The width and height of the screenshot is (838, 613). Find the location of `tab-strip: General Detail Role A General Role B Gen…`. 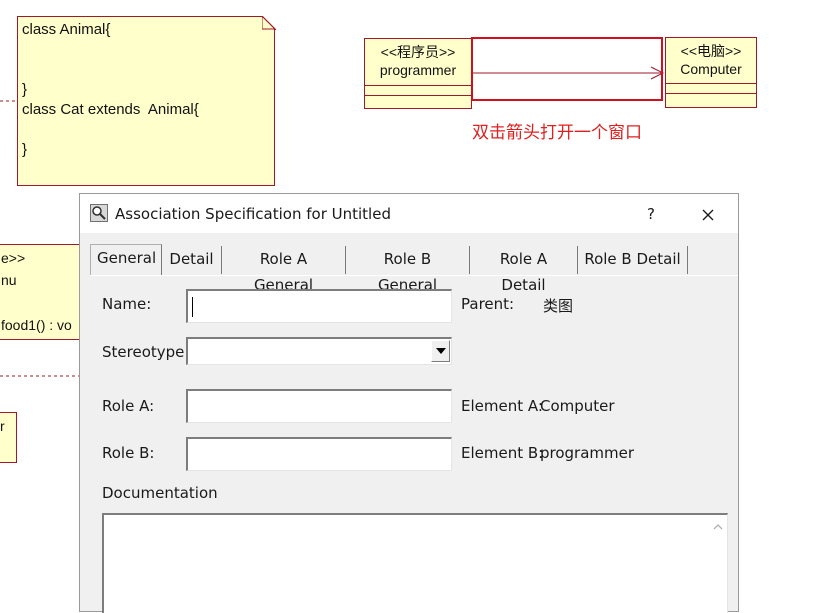

tab-strip: General Detail Role A General Role B Gen… is located at coordinates (414, 269).